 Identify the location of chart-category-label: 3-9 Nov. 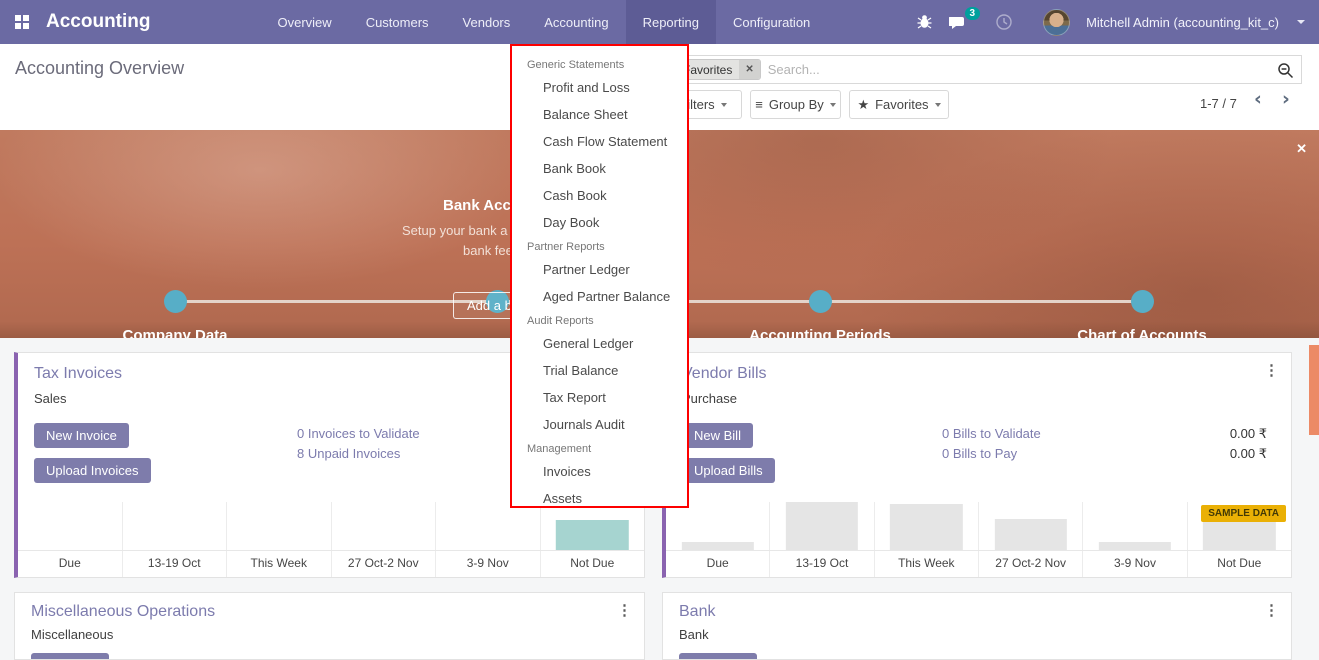
(488, 564).